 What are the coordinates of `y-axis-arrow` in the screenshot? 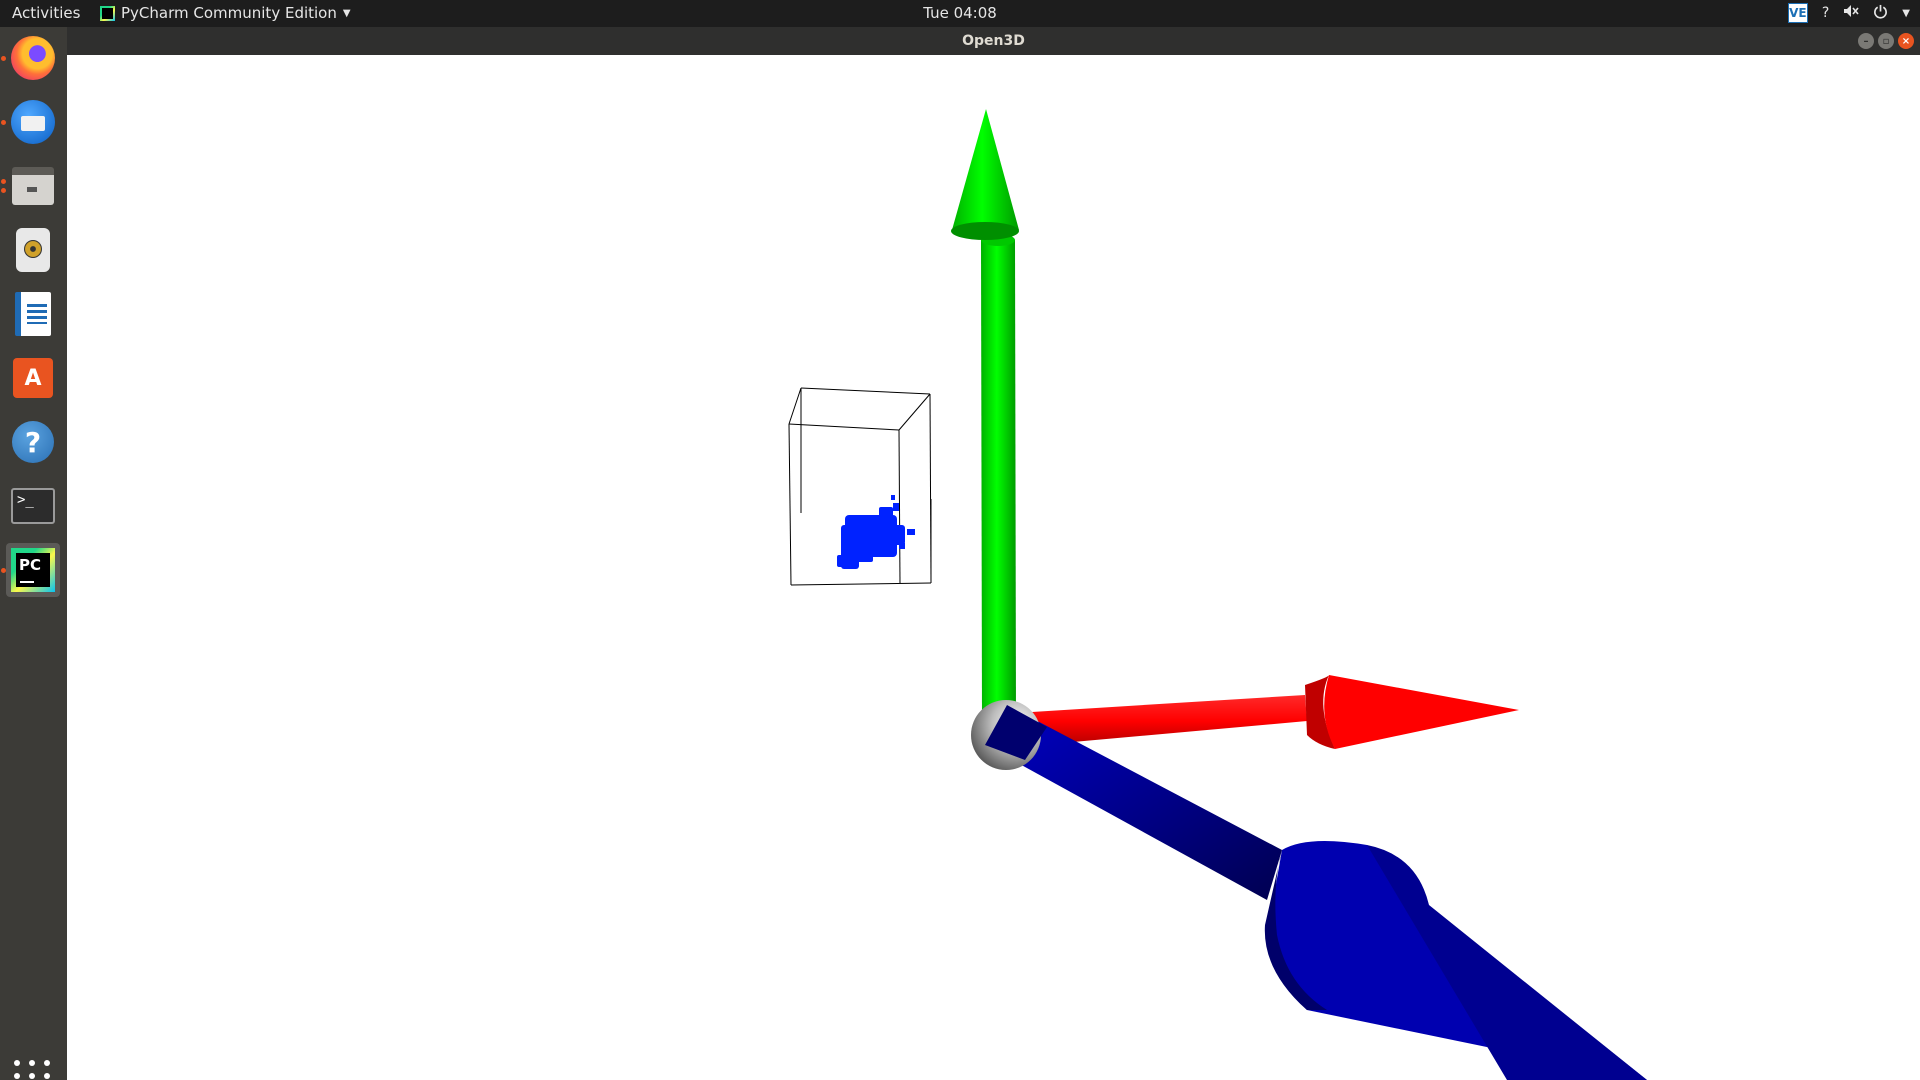 It's located at (985, 417).